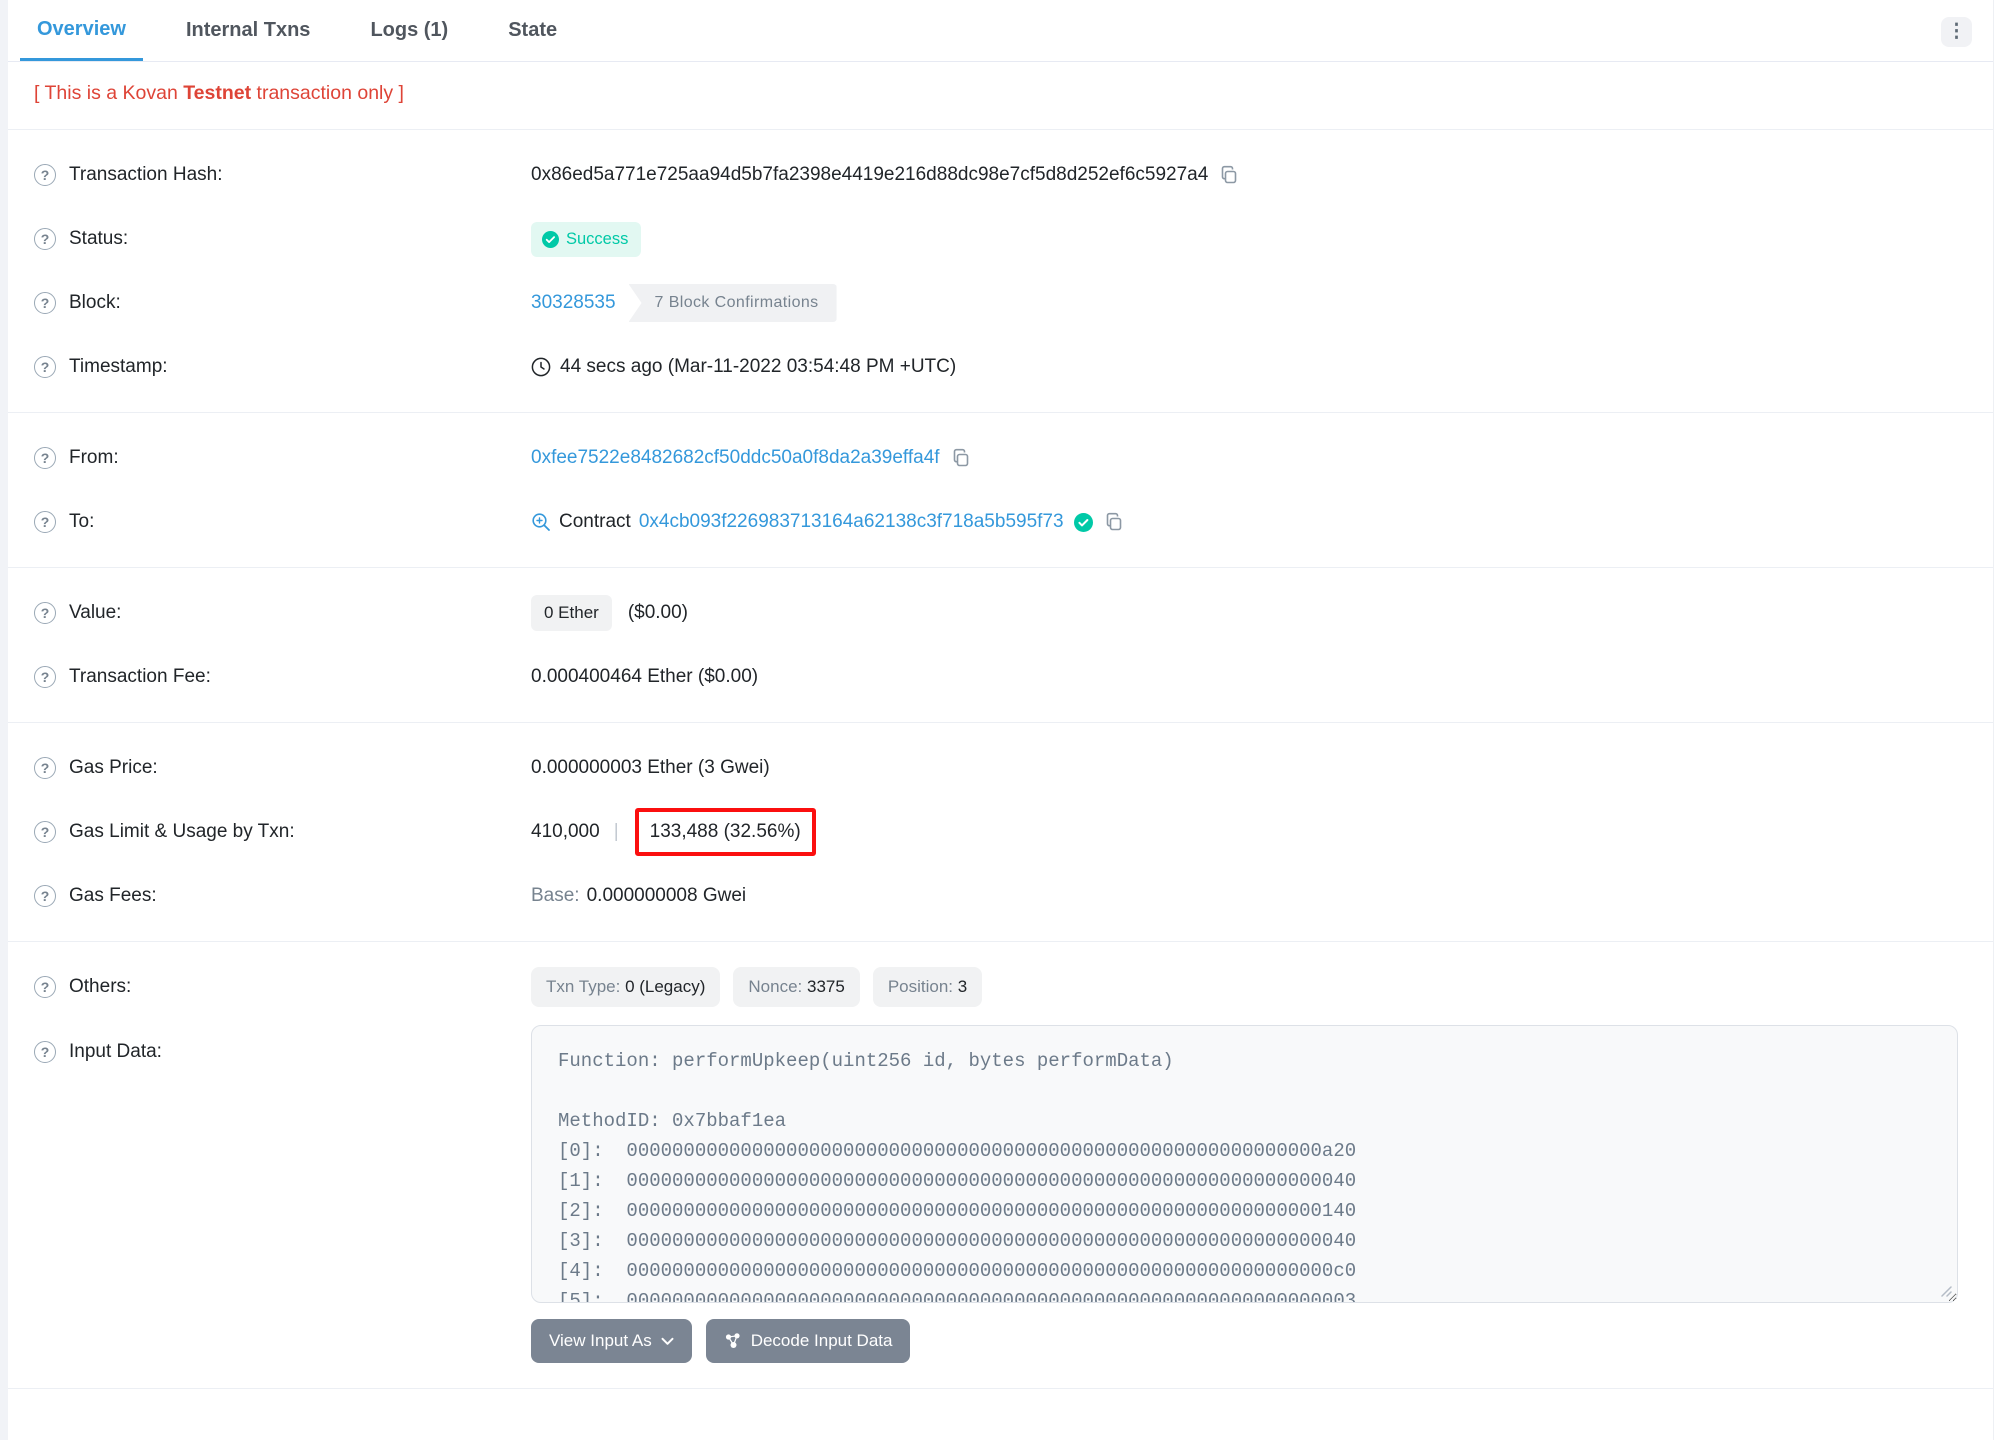 This screenshot has height=1440, width=1999. Describe the element at coordinates (732, 1340) in the screenshot. I see `decode-molecule-icon` at that location.